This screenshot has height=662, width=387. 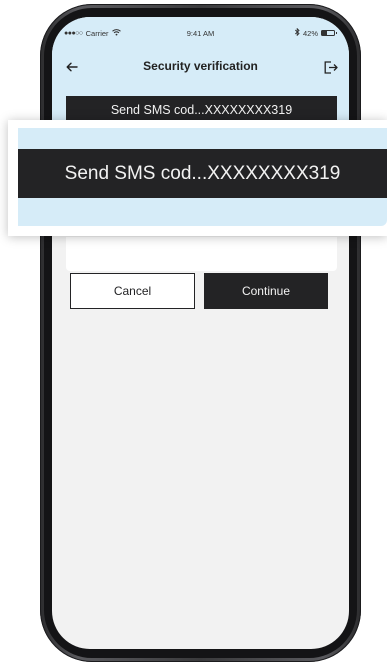 I want to click on status-right: 42%, so click(x=315, y=32).